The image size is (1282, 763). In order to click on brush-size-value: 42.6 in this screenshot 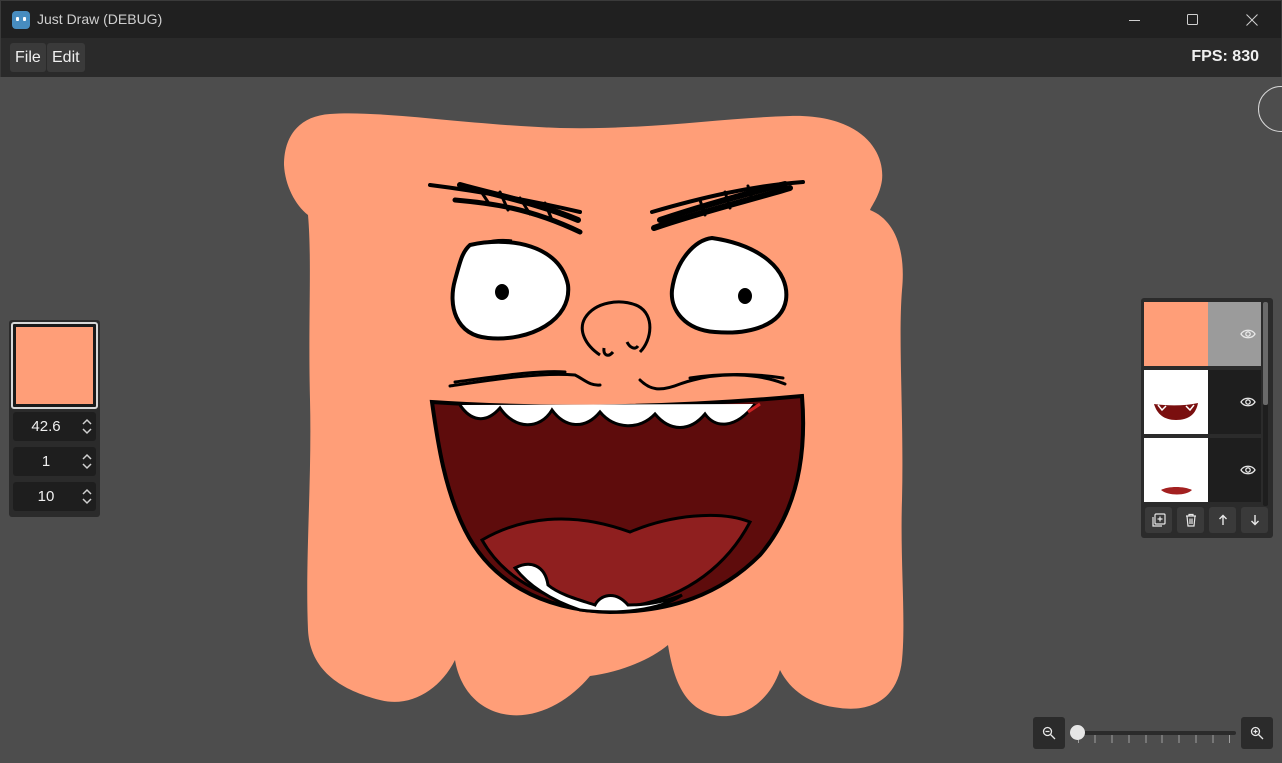, I will do `click(46, 426)`.